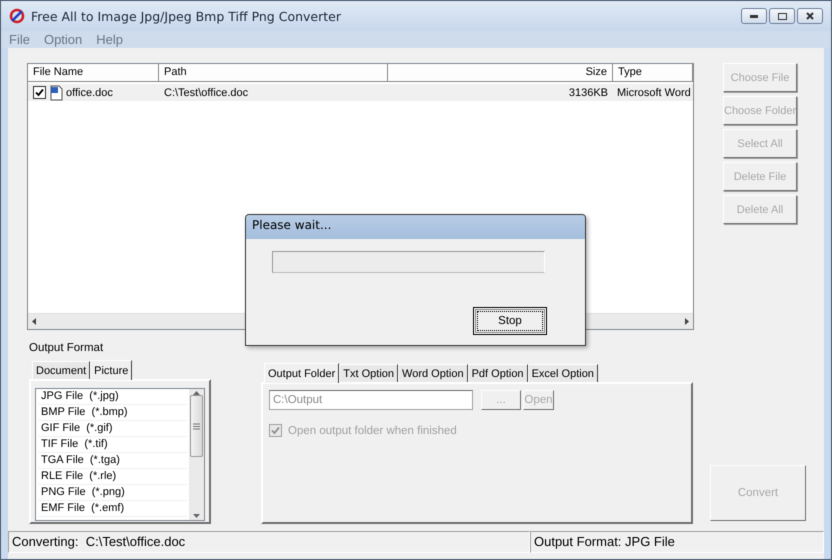 The height and width of the screenshot is (560, 832). Describe the element at coordinates (677, 542) in the screenshot. I see `status-text: Output Format: JPG File` at that location.